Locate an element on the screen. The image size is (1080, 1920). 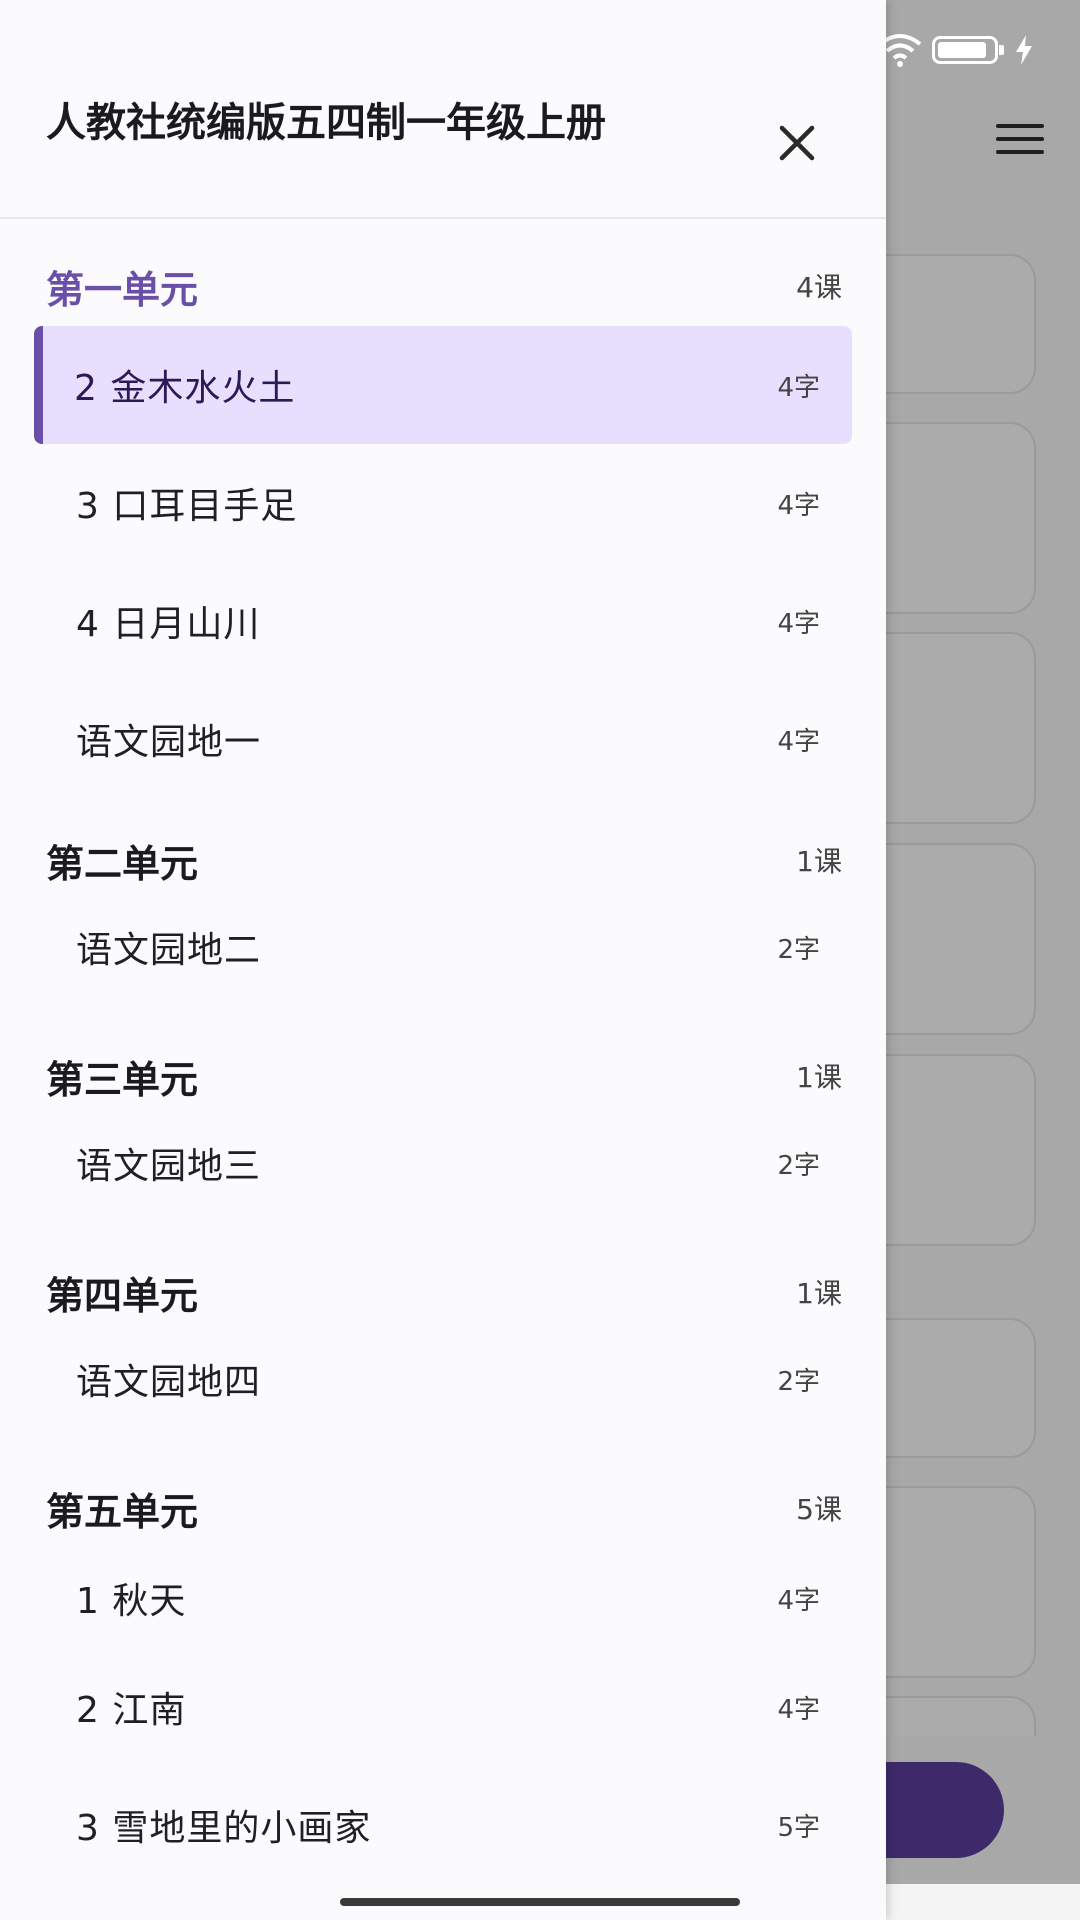
status-bar-icons is located at coordinates (956, 50).